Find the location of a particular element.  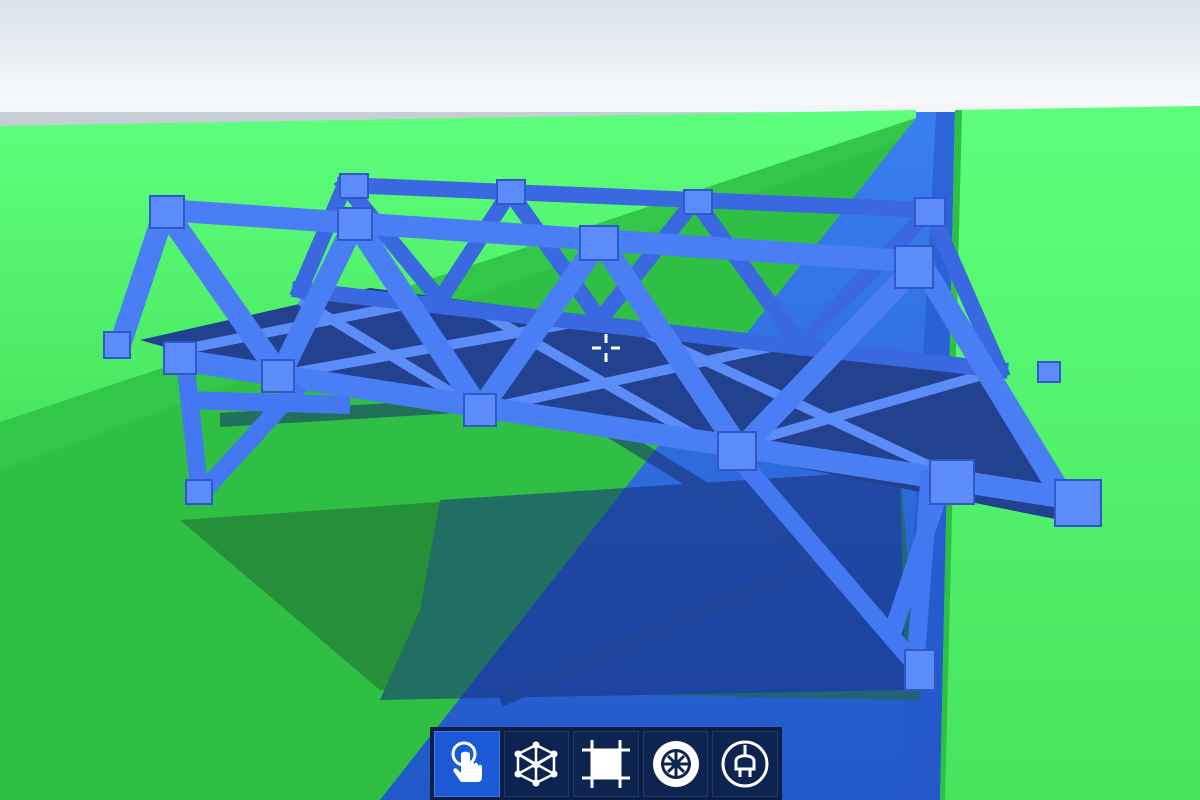

power-tool-button is located at coordinates (745, 763).